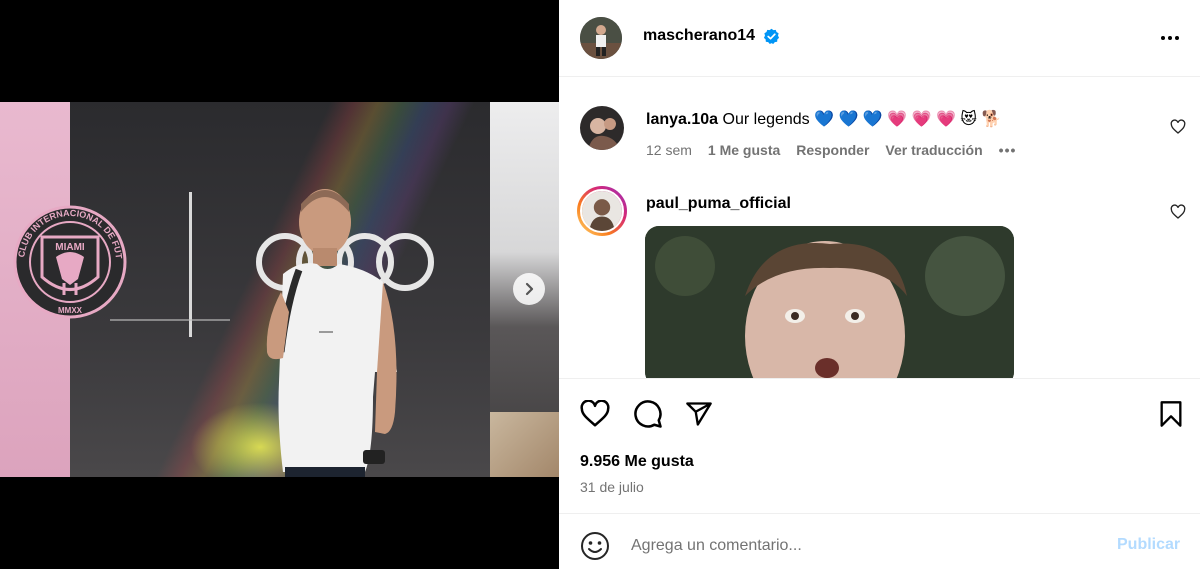 The width and height of the screenshot is (1200, 569). What do you see at coordinates (862, 119) in the screenshot?
I see `comment-text: Our legends 💙 💙 💙 💗 💗 💗 😻 🐕` at bounding box center [862, 119].